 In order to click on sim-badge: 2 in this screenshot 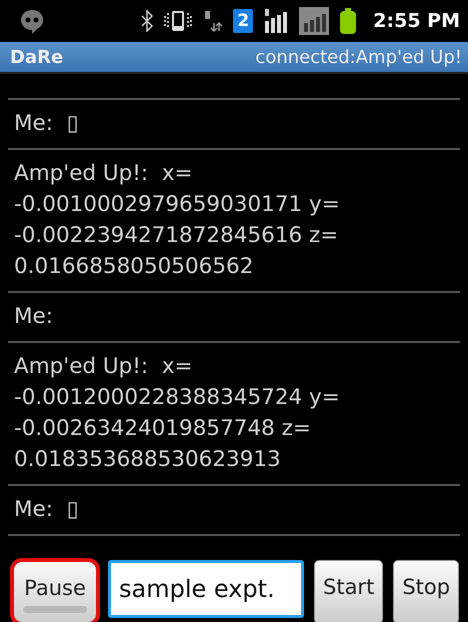, I will do `click(243, 21)`.